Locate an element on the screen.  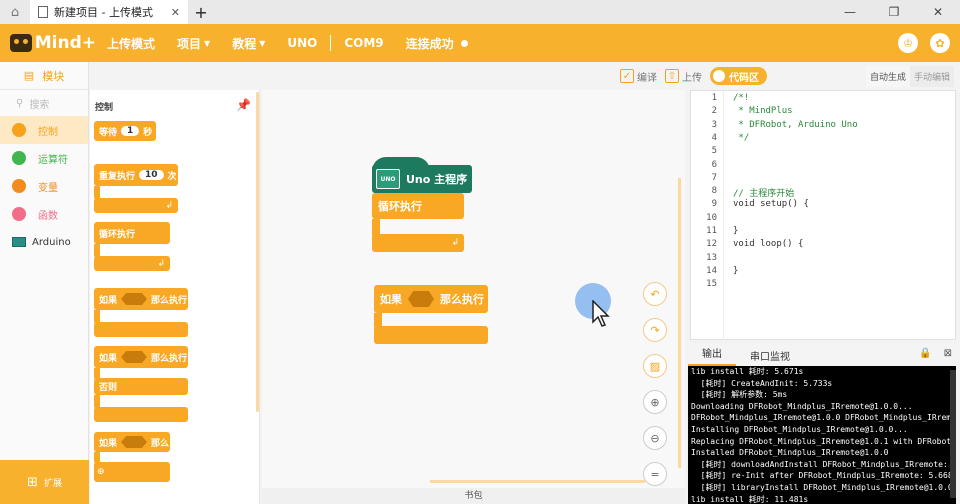
tab-serial-monitor: 串口监视 is located at coordinates (770, 355).